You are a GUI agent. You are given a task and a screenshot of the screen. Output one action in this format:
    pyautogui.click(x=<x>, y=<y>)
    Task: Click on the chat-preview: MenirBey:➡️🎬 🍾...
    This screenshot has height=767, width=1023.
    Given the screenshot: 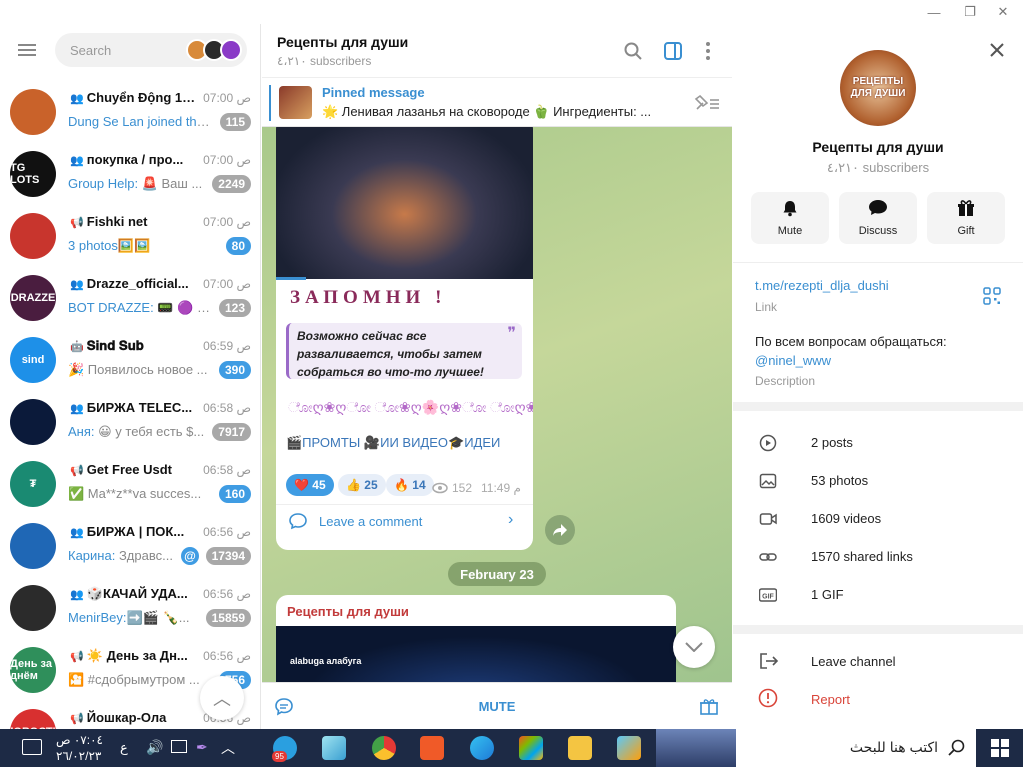 What is the action you would take?
    pyautogui.click(x=140, y=618)
    